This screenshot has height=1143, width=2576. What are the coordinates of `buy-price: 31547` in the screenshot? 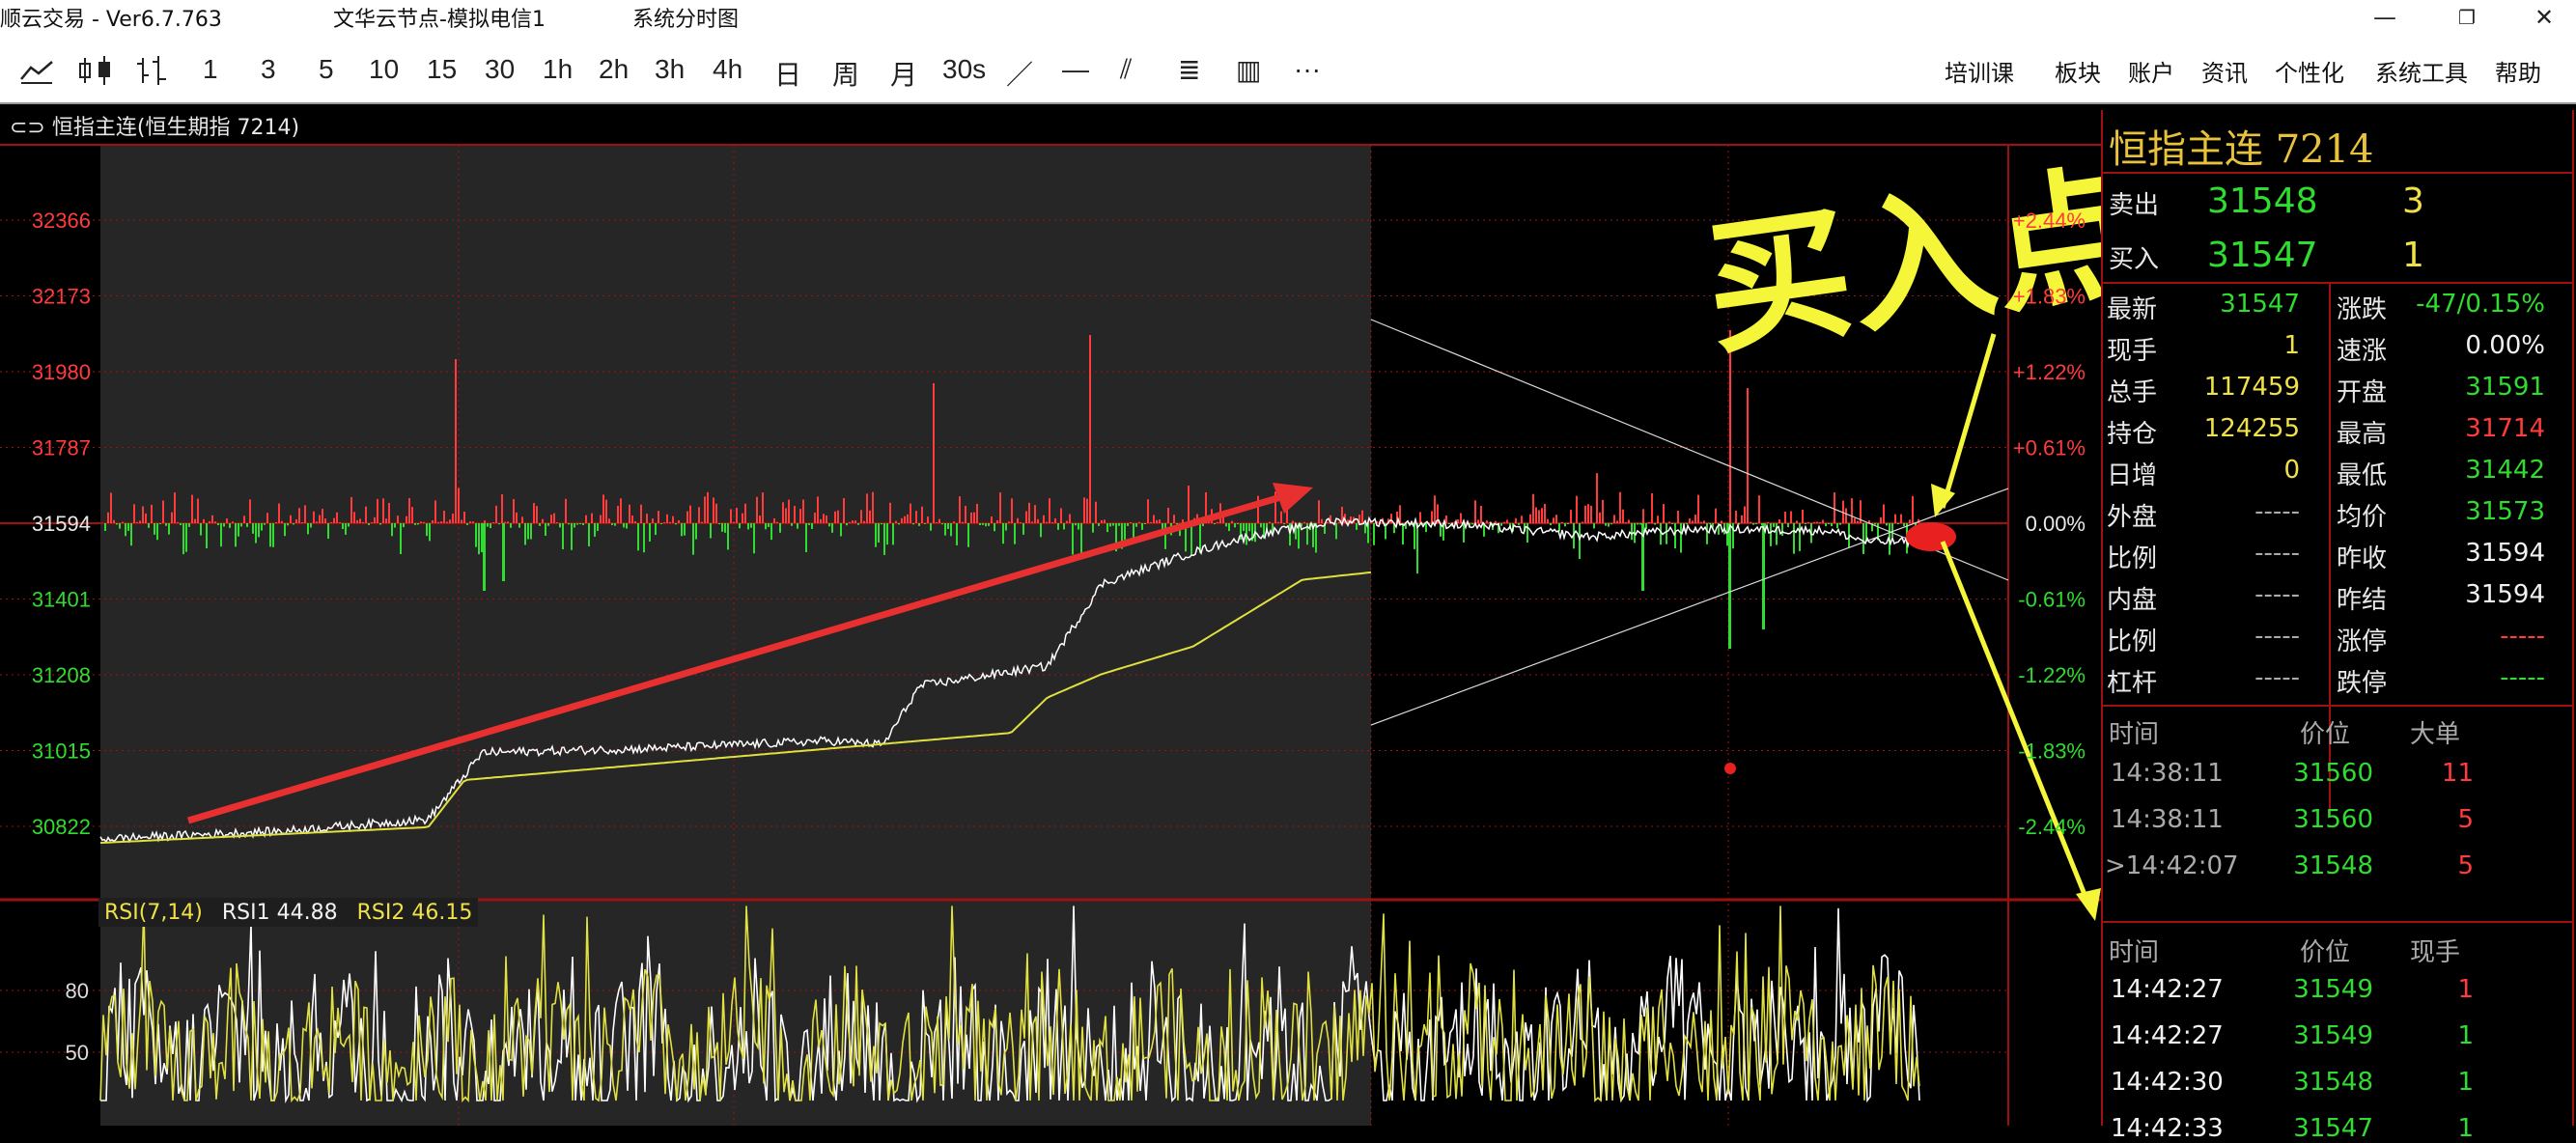 It's located at (2262, 255).